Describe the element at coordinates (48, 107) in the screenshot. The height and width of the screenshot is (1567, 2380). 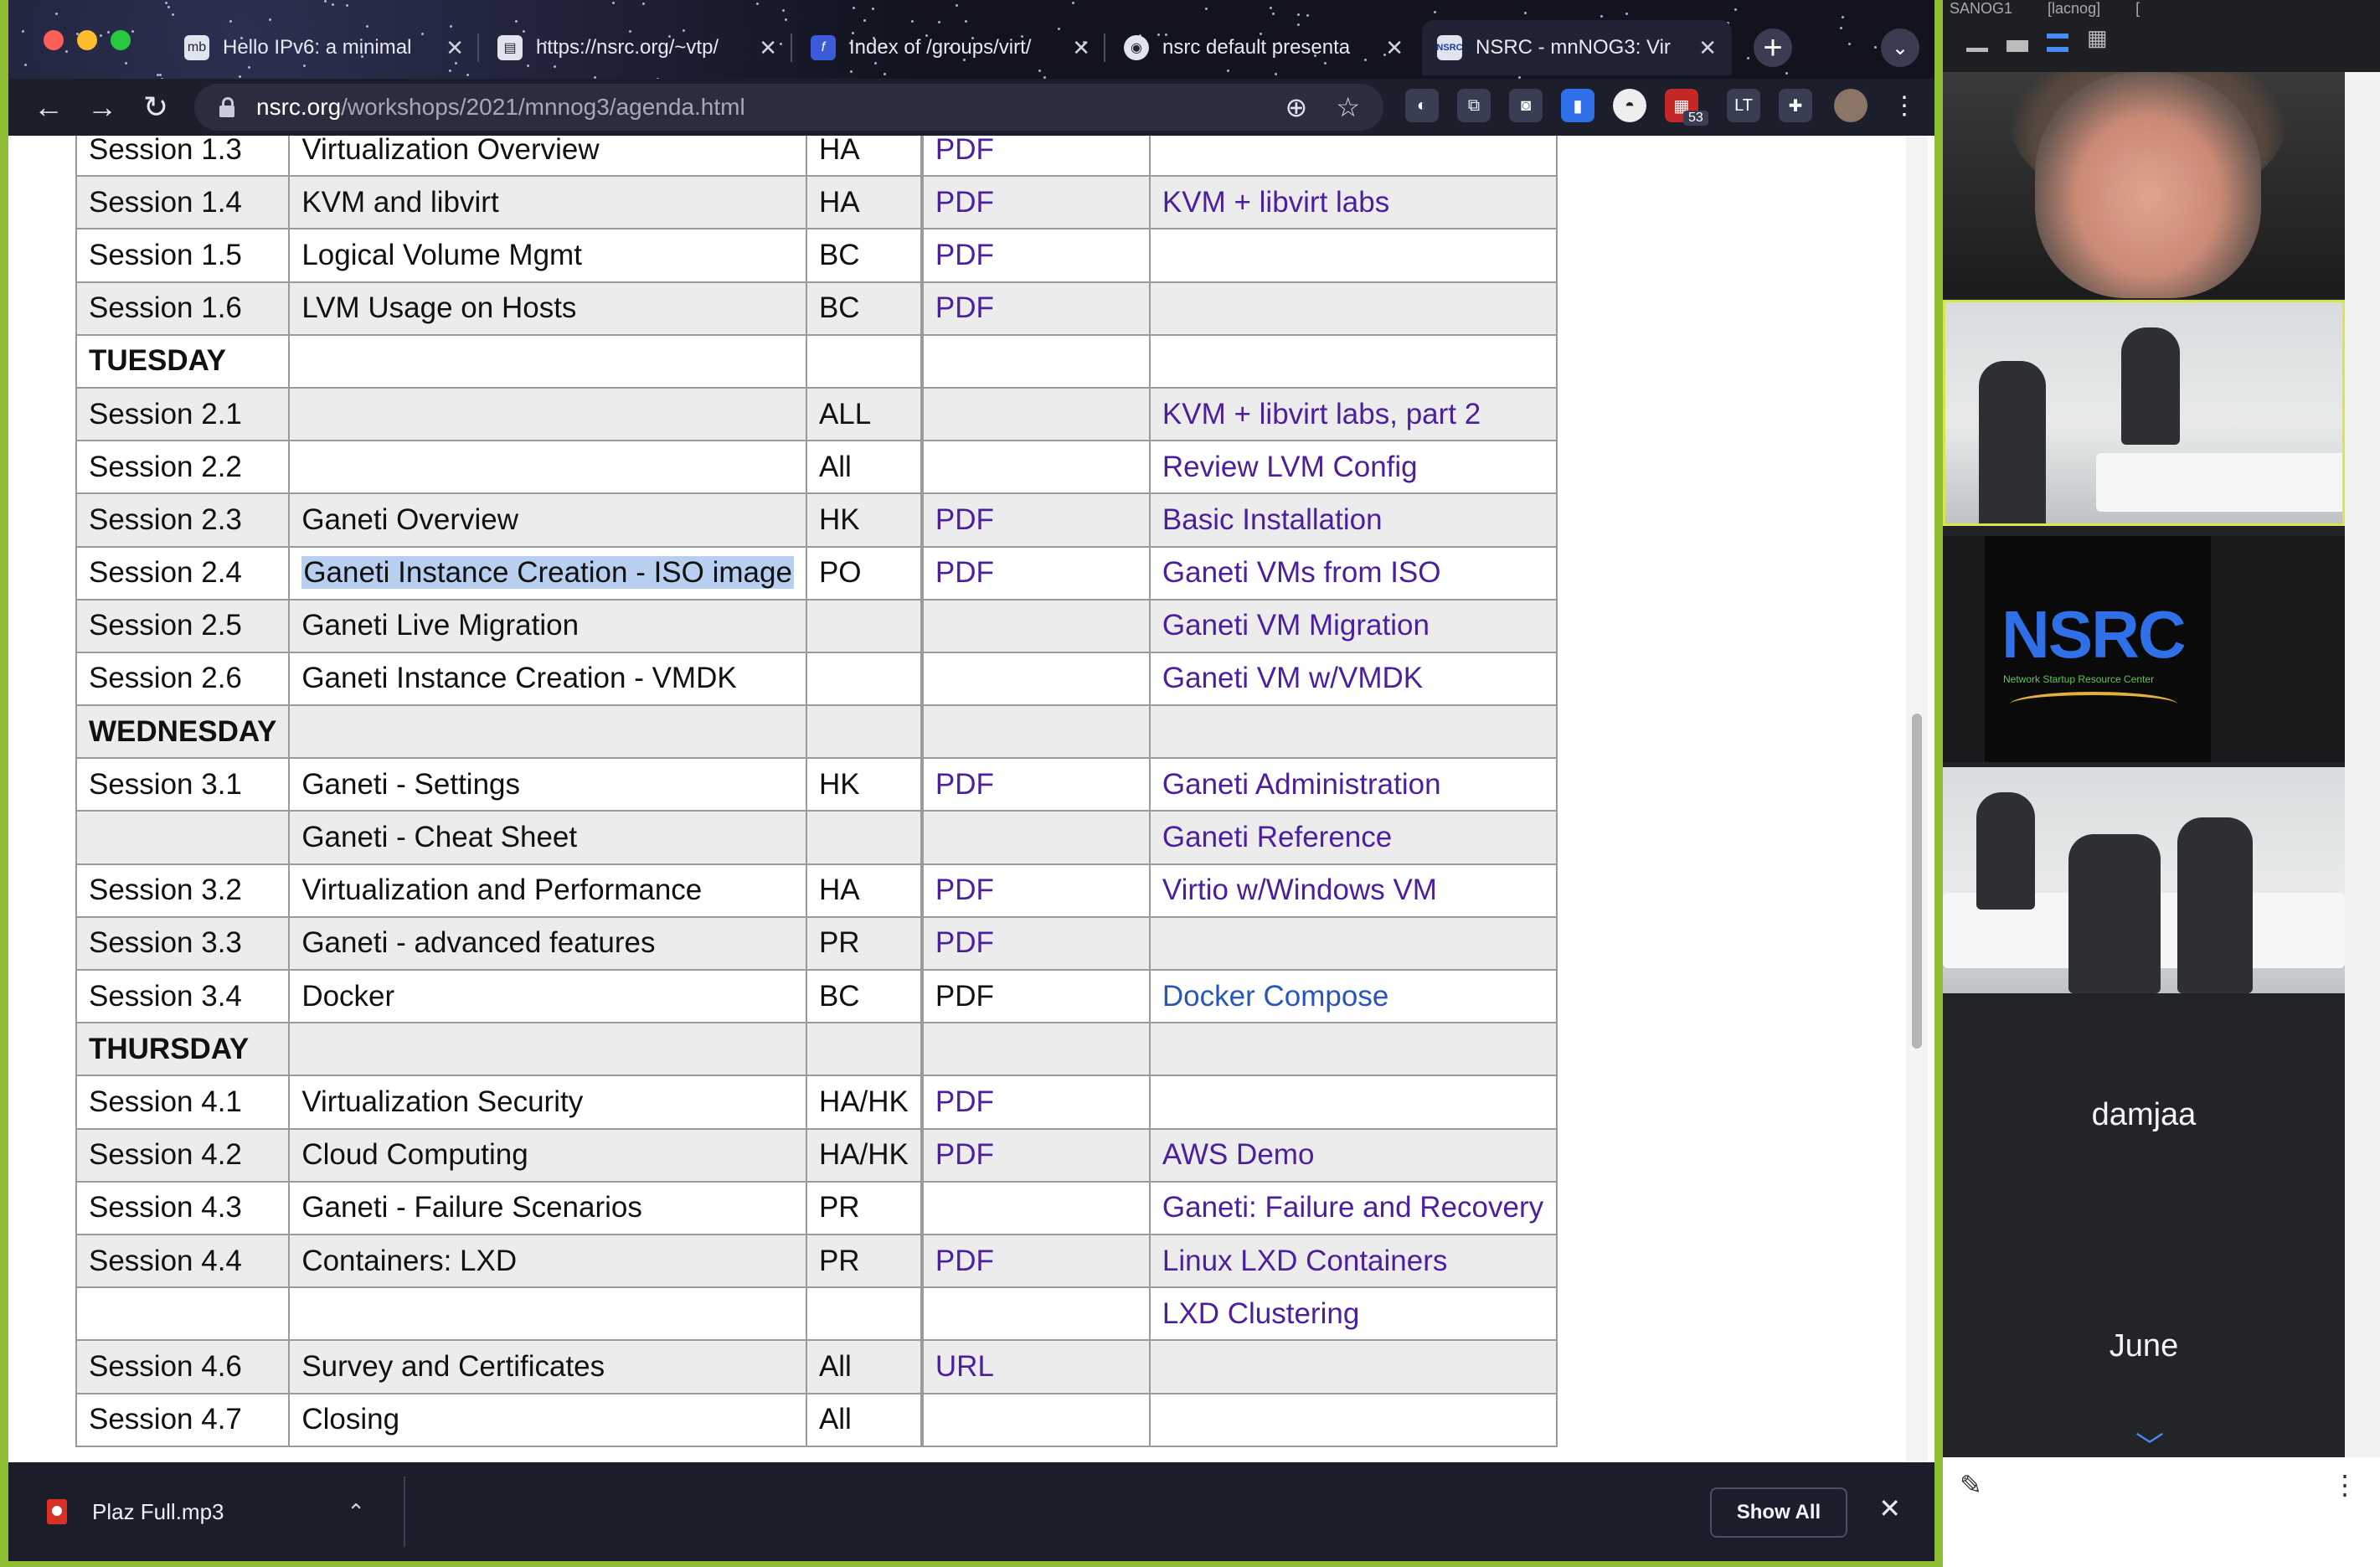
I see `back-arrow-icon: ←` at that location.